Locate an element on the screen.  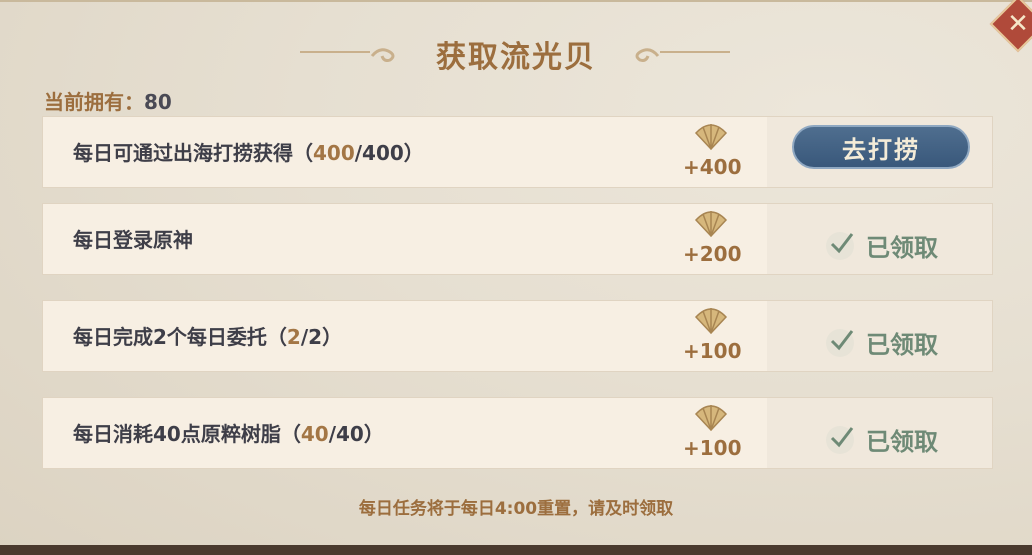
task-row: 每日完成2个每日委托（2/2） +100 已领取 is located at coordinates (517, 336).